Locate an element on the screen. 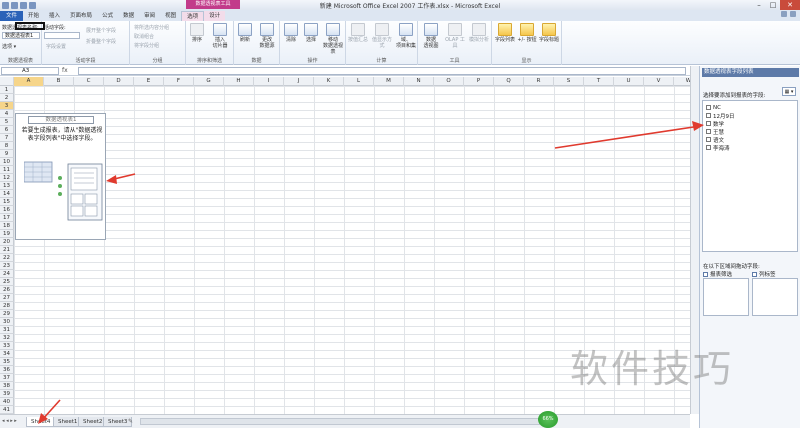 This screenshot has height=428, width=800. field-list-item: 数学 is located at coordinates (715, 124).